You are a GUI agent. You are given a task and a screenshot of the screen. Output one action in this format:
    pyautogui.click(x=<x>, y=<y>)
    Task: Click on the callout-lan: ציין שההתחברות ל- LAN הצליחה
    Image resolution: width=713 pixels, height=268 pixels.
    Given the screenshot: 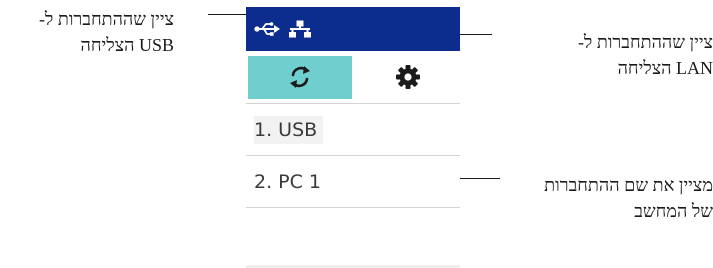 What is the action you would take?
    pyautogui.click(x=616, y=55)
    